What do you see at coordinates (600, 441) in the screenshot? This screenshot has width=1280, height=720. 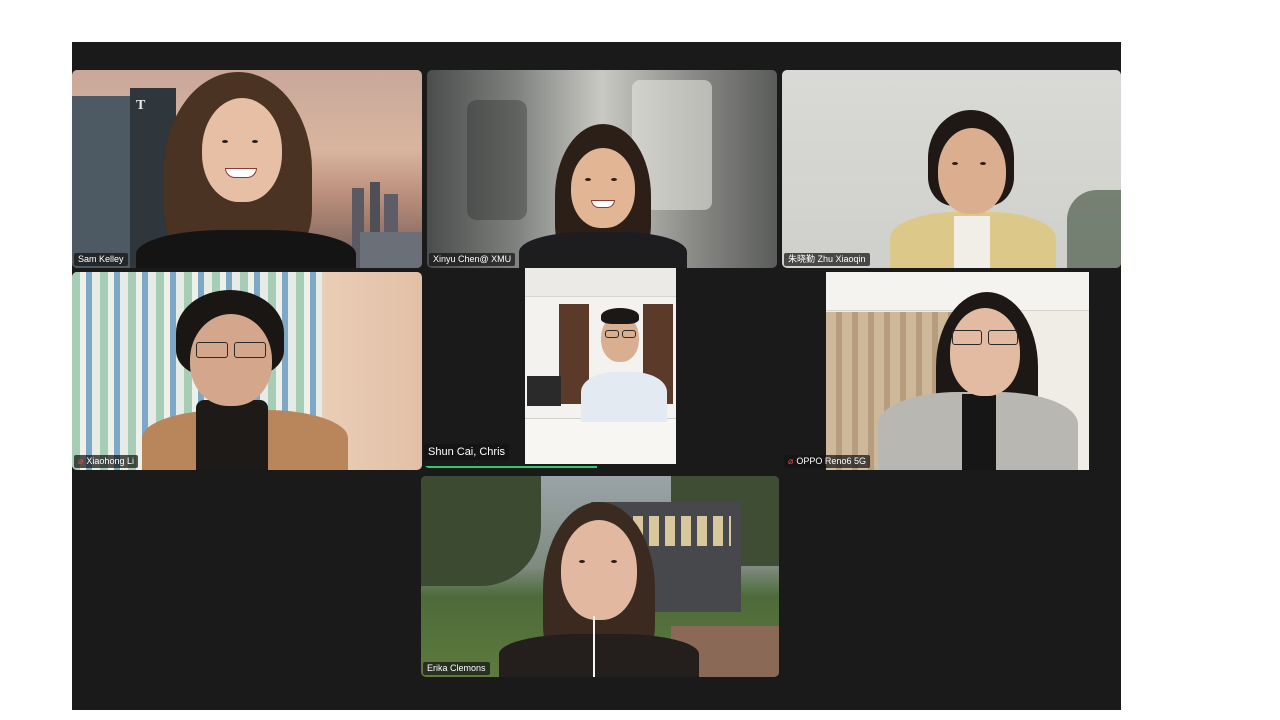 I see `desk` at bounding box center [600, 441].